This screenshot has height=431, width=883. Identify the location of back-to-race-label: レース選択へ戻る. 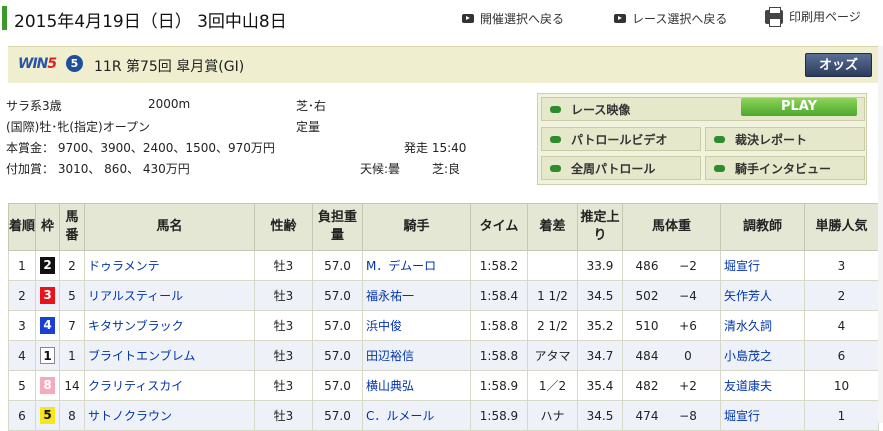
(680, 19).